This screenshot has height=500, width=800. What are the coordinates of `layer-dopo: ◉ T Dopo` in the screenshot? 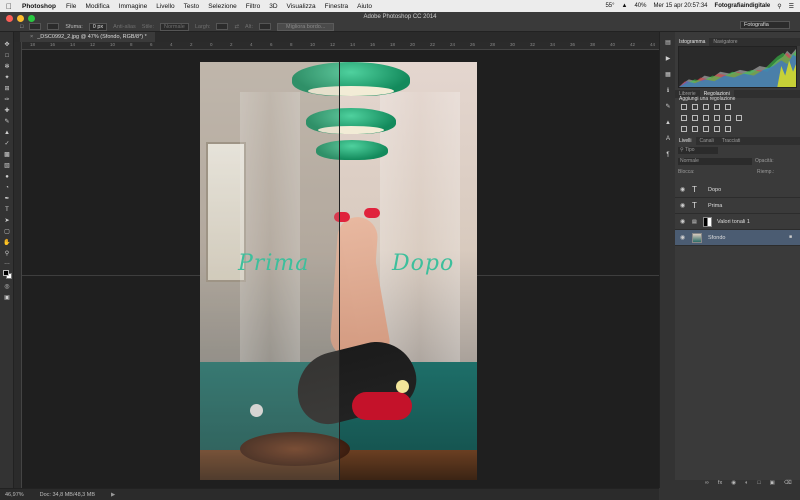 It's located at (737, 190).